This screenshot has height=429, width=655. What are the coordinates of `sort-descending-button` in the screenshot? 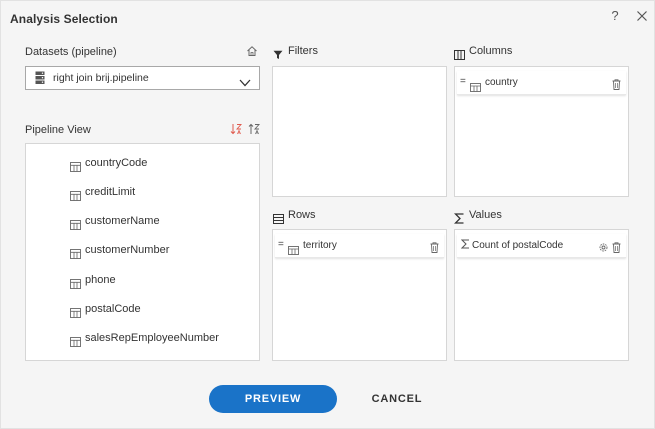 It's located at (254, 131).